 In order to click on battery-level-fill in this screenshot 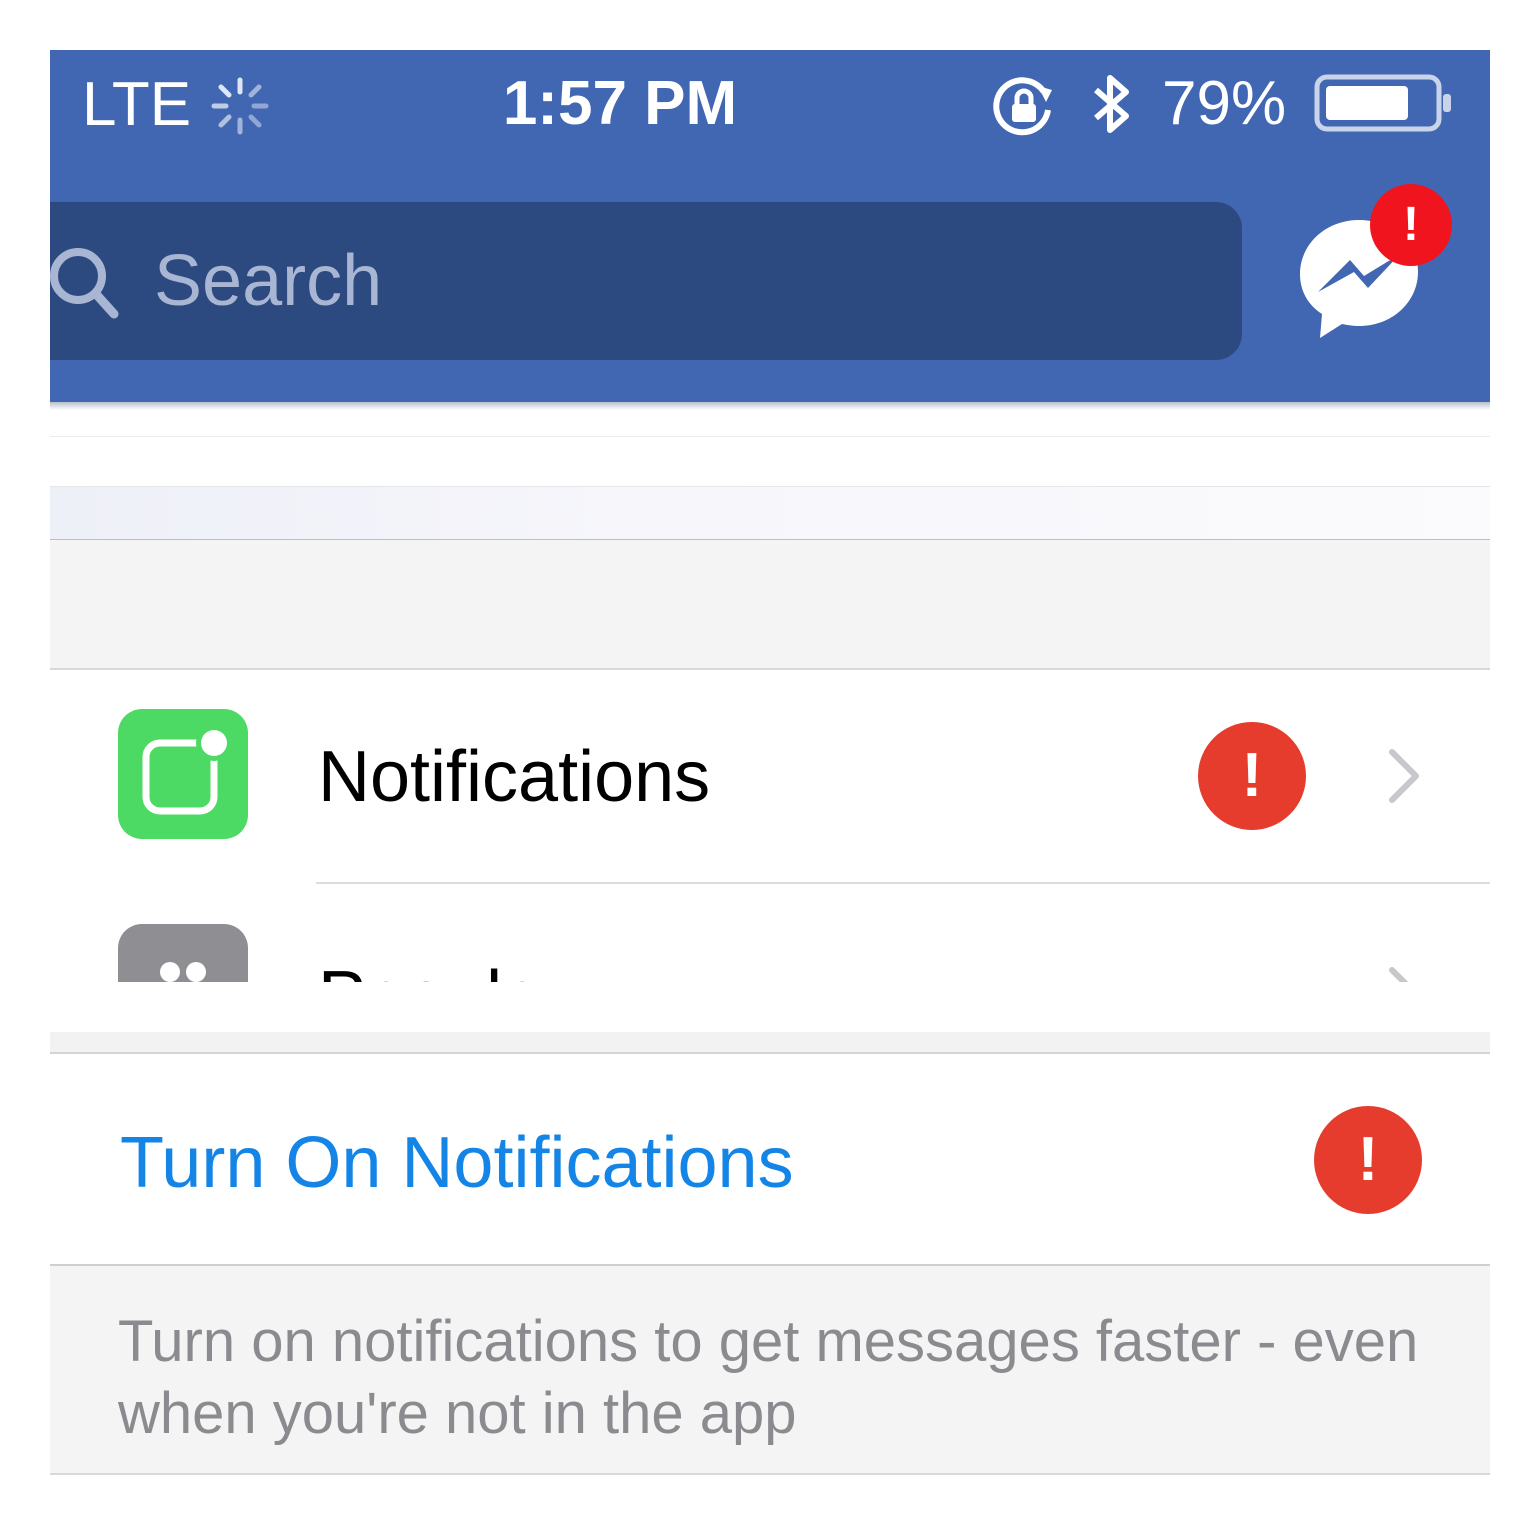, I will do `click(1367, 103)`.